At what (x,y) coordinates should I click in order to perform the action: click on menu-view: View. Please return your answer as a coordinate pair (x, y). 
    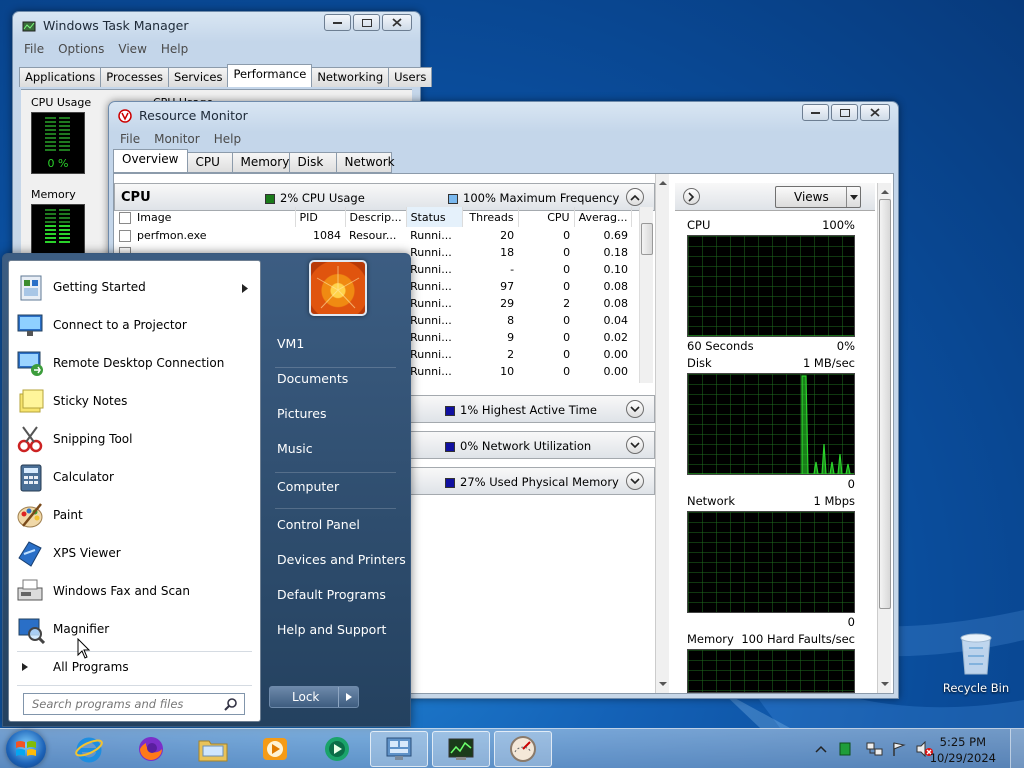
    Looking at the image, I should click on (132, 50).